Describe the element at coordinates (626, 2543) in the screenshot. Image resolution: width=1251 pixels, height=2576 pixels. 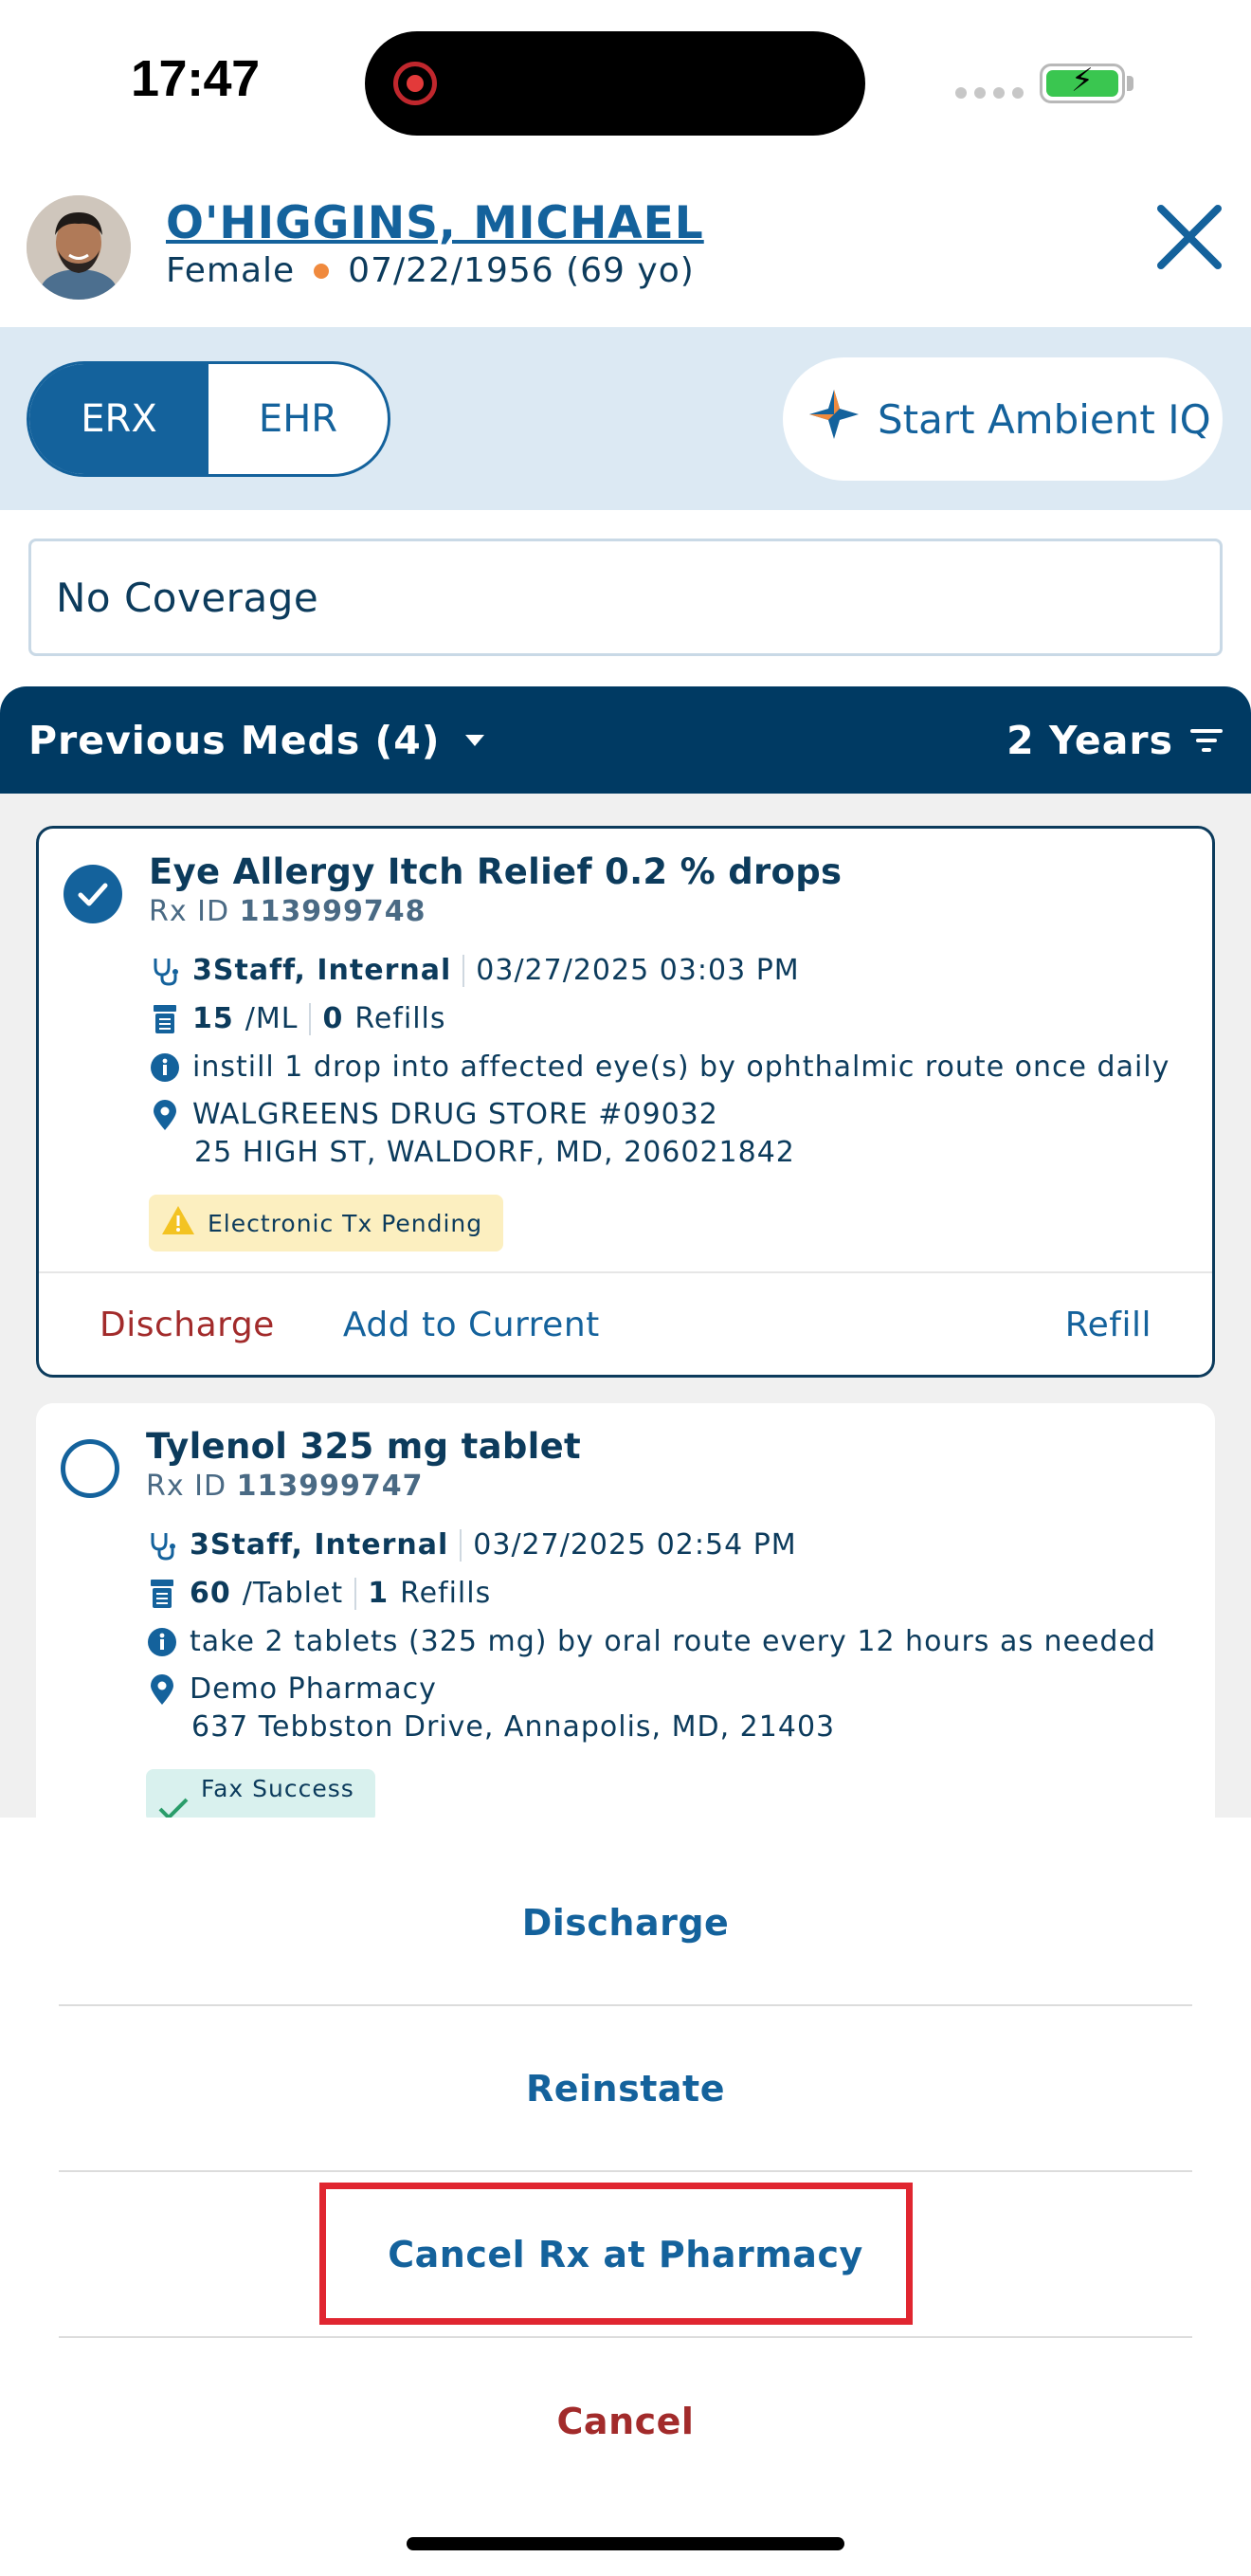
I see `home-indicator` at that location.